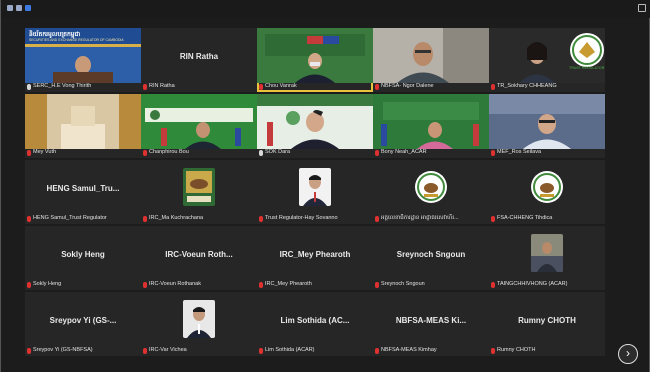  I want to click on participant-tile: Lim Sothida (AC... Lim Sothida (ACAR), so click(315, 324).